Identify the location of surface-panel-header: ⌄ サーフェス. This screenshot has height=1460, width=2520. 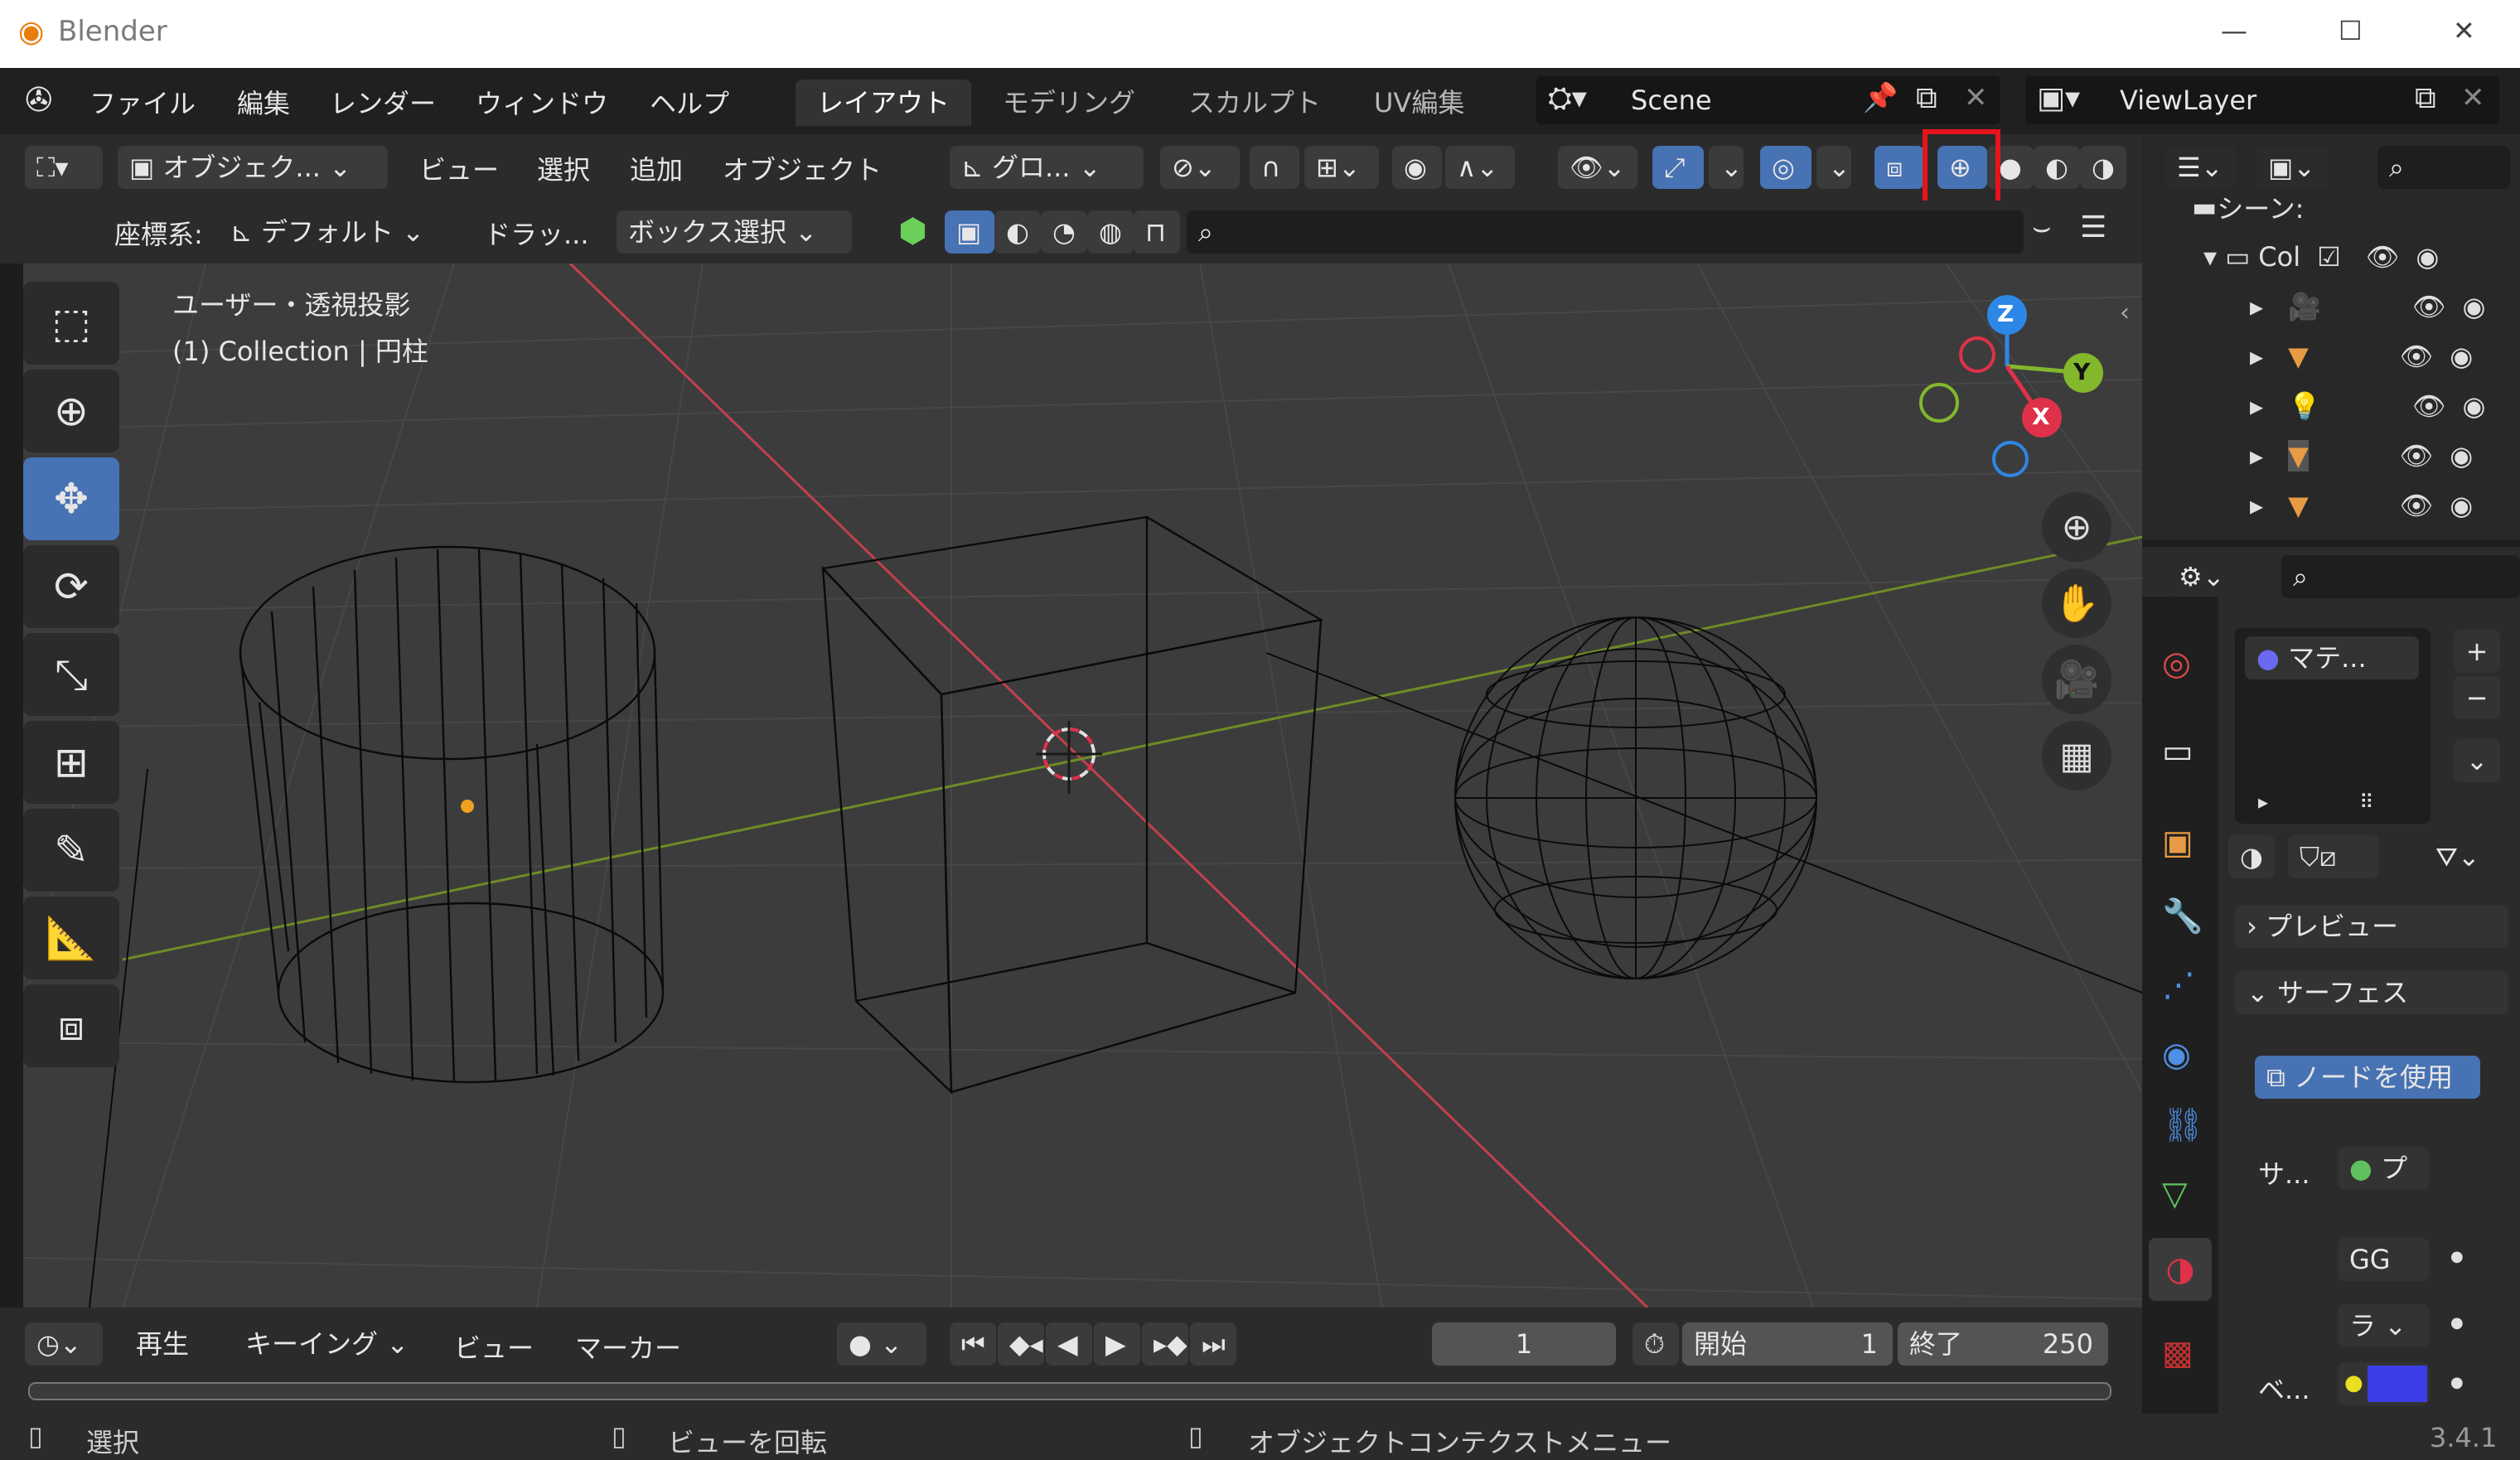
(2371, 992).